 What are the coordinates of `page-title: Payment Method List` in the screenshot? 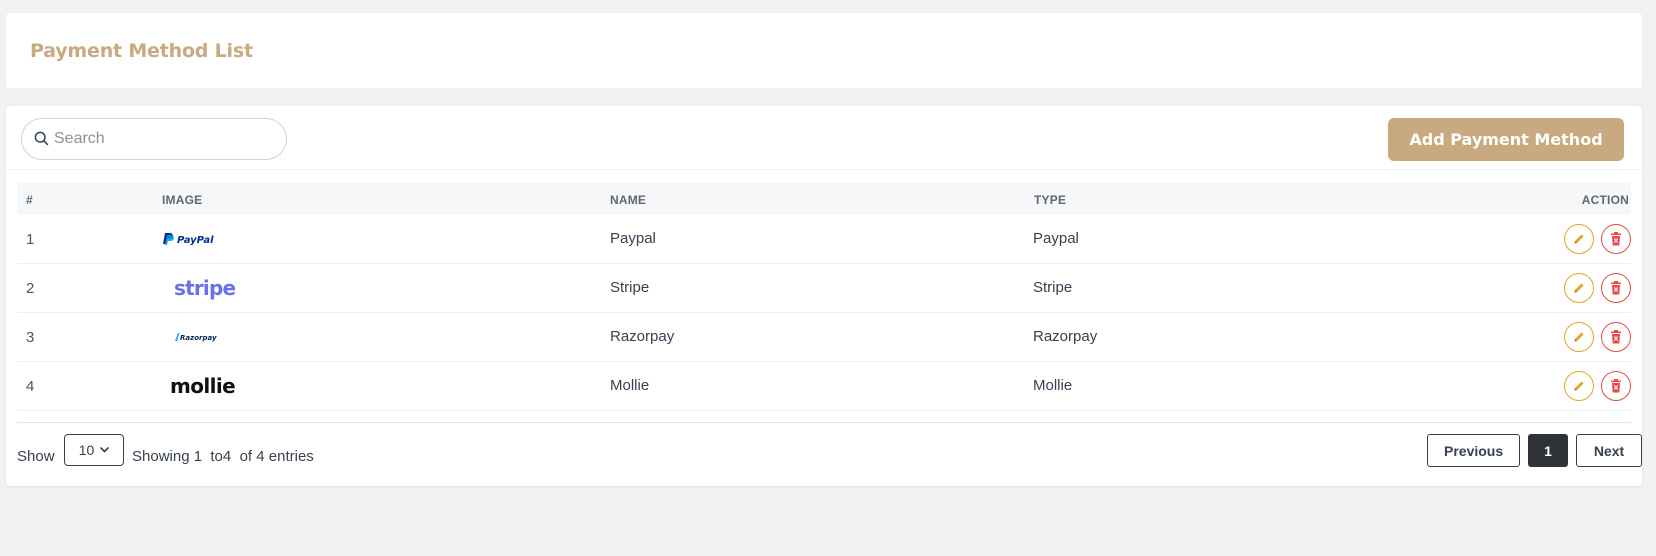 It's located at (141, 51).